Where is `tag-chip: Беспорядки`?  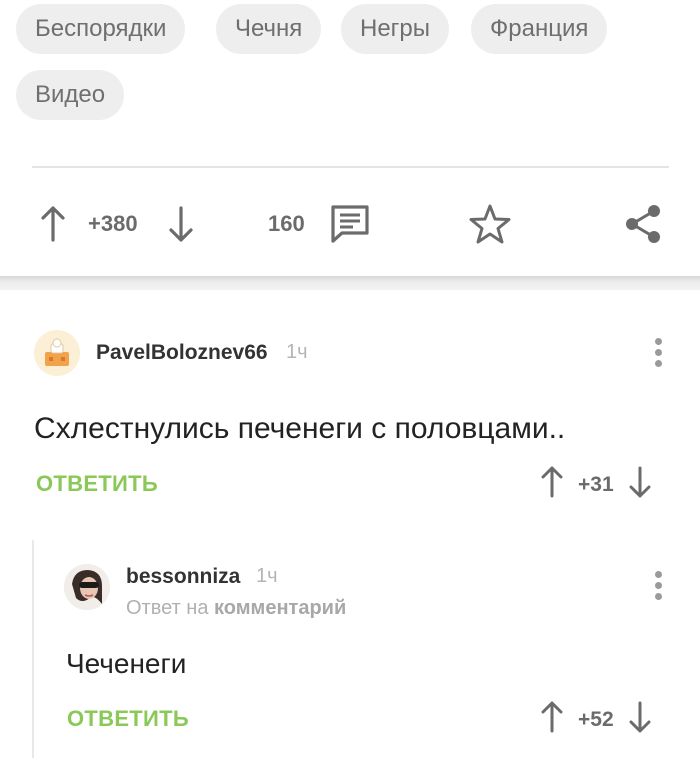 tag-chip: Беспорядки is located at coordinates (101, 29).